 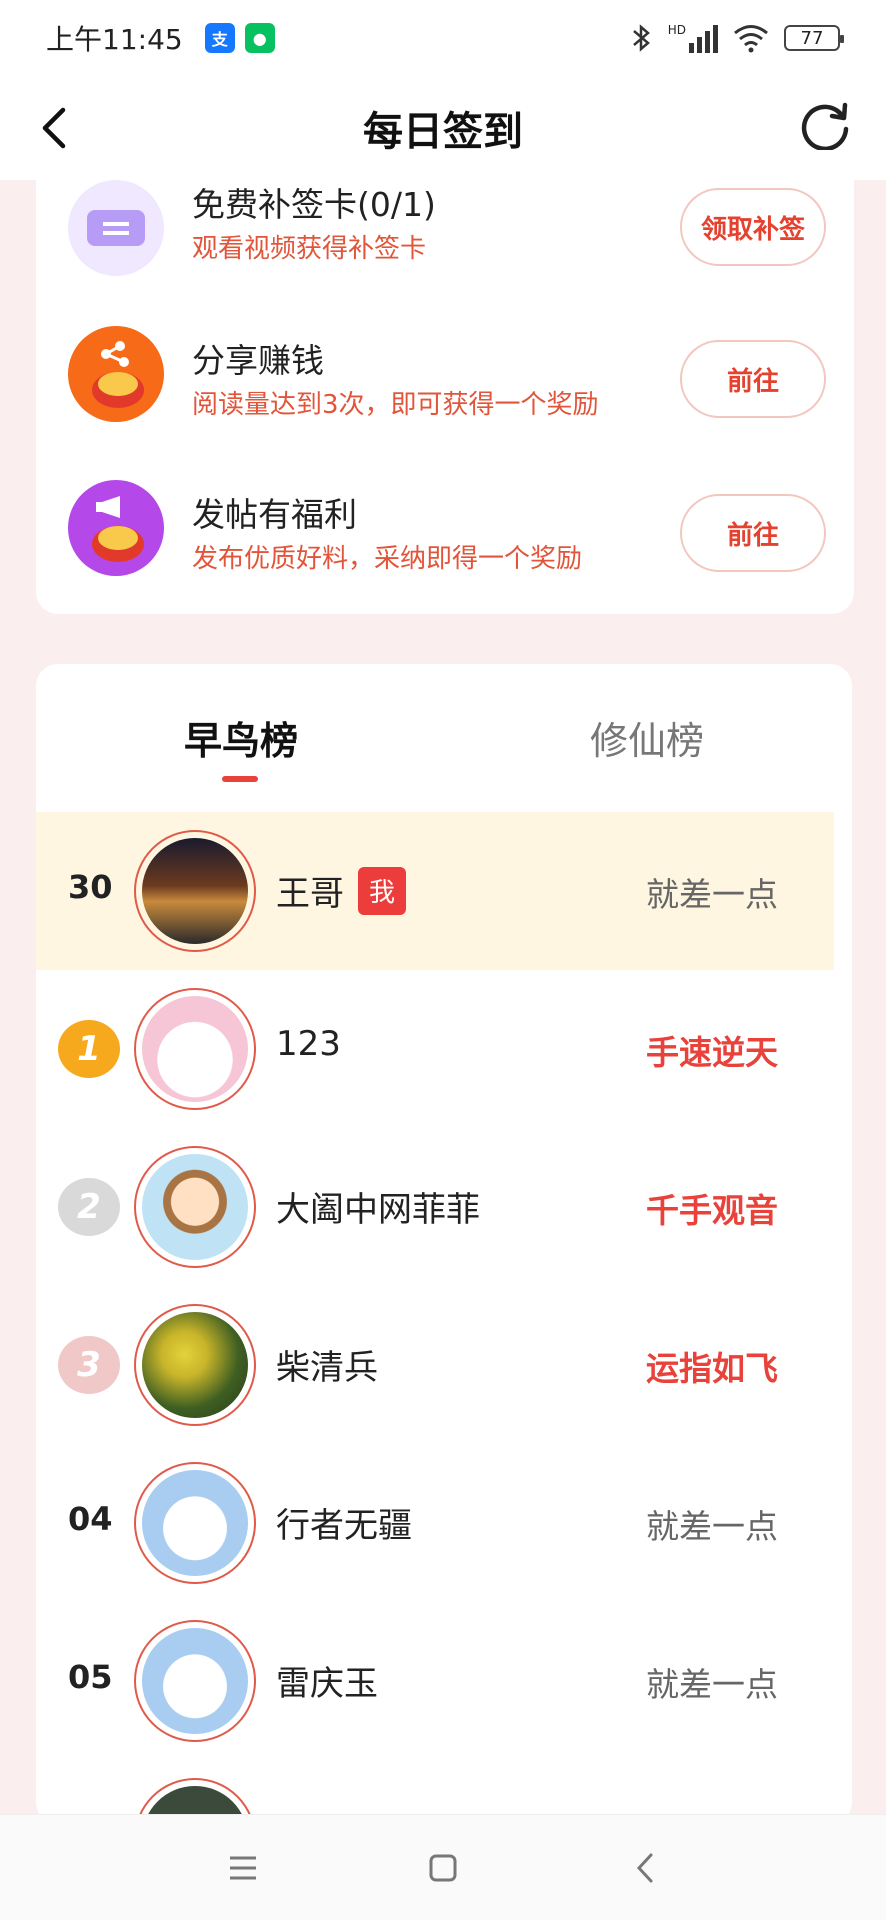 I want to click on ticket-icon, so click(x=116, y=228).